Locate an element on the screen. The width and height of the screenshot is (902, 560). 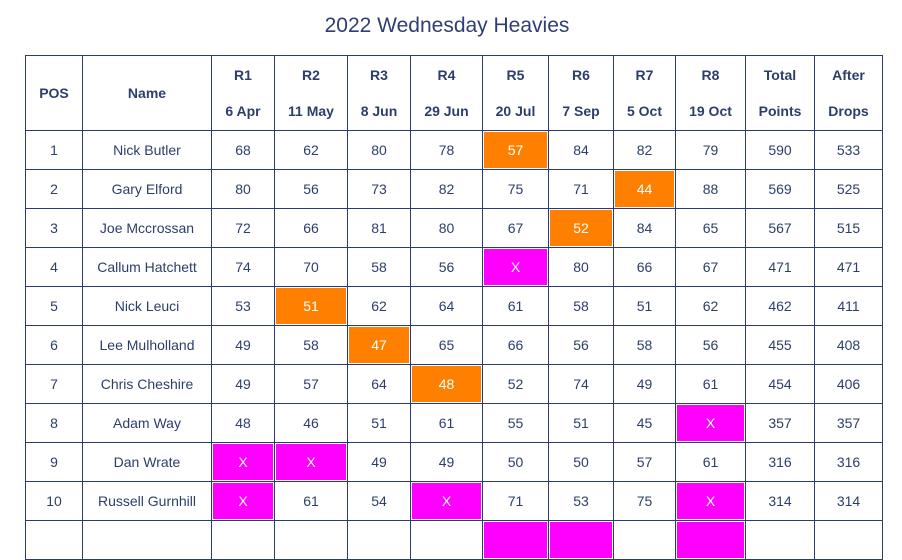
round-label: R5 is located at coordinates (515, 75).